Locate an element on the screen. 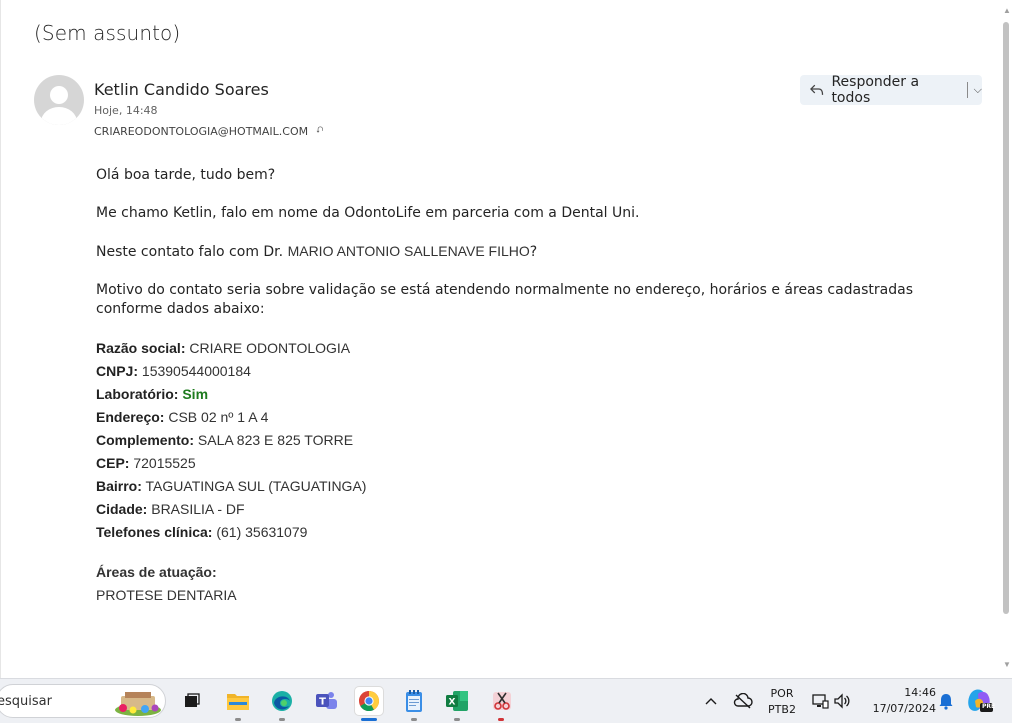 Image resolution: width=1012 pixels, height=723 pixels. keyboard-layout: PTB2 is located at coordinates (782, 709).